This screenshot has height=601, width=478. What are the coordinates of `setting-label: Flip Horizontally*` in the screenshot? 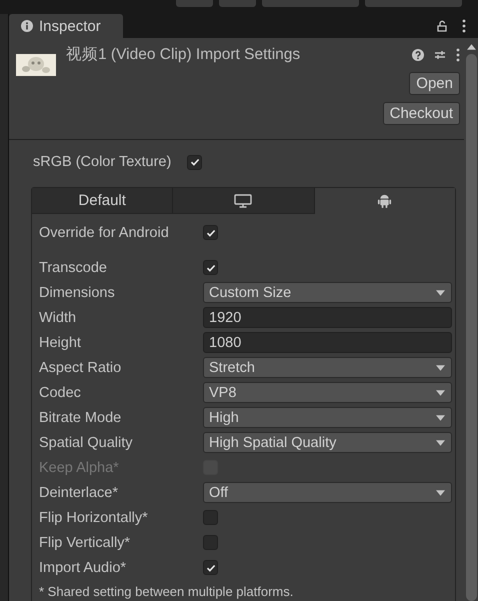 It's located at (94, 518).